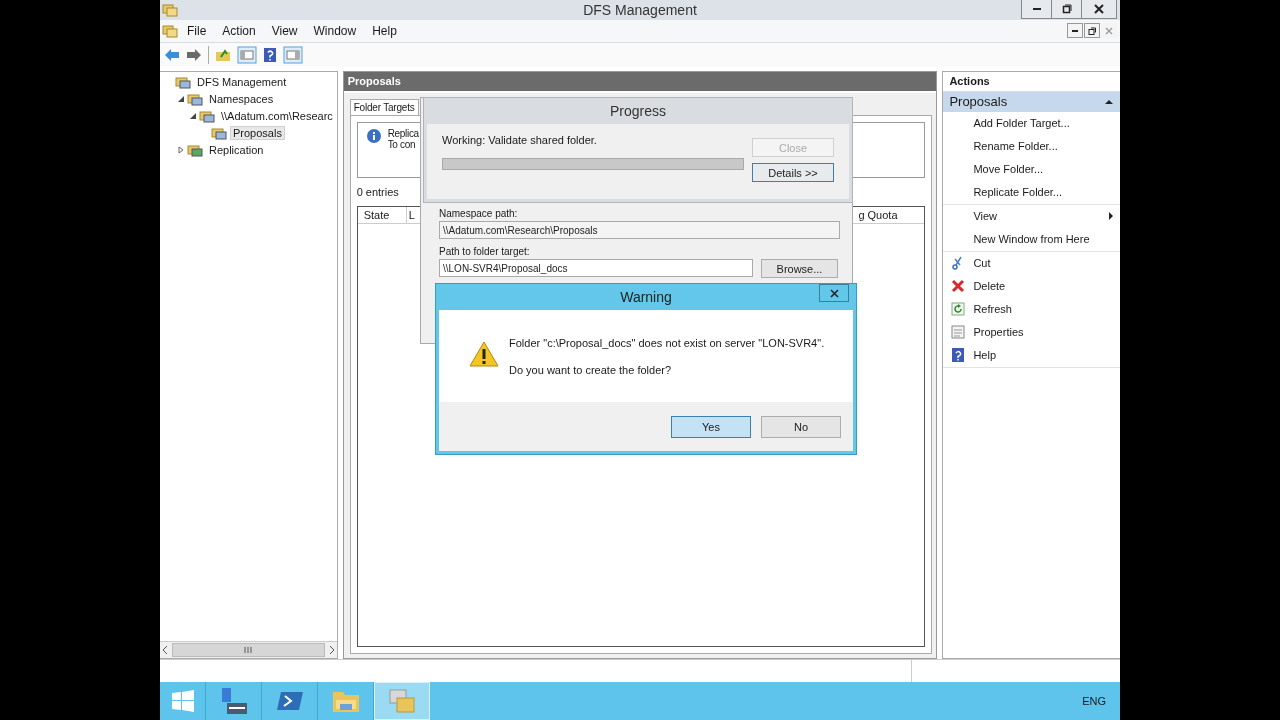 This screenshot has width=1280, height=720. What do you see at coordinates (992, 309) in the screenshot?
I see `pane-command: Refresh` at bounding box center [992, 309].